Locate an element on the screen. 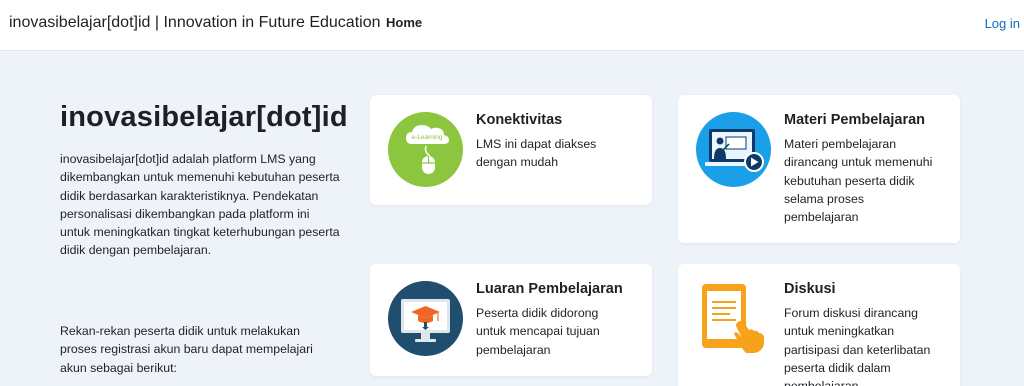 This screenshot has width=1024, height=386. card-description: LMS ini dapat diakses dengan mudah is located at coordinates (536, 153).